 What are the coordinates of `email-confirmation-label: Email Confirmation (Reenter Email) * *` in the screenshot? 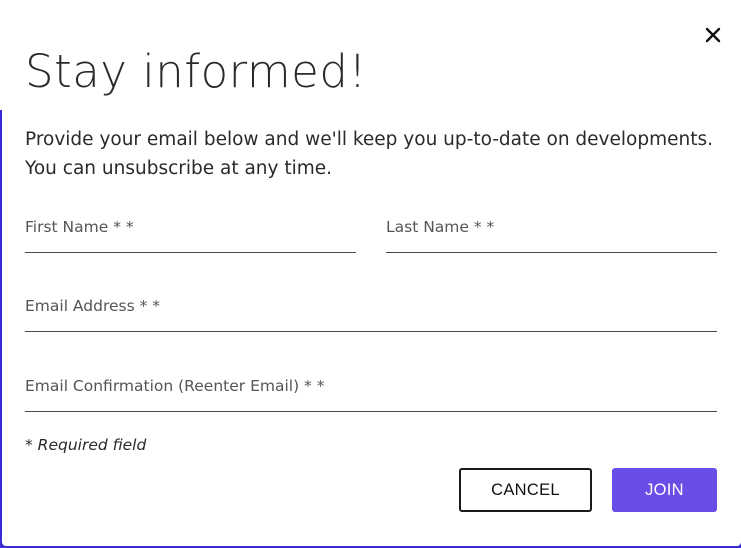 It's located at (175, 386).